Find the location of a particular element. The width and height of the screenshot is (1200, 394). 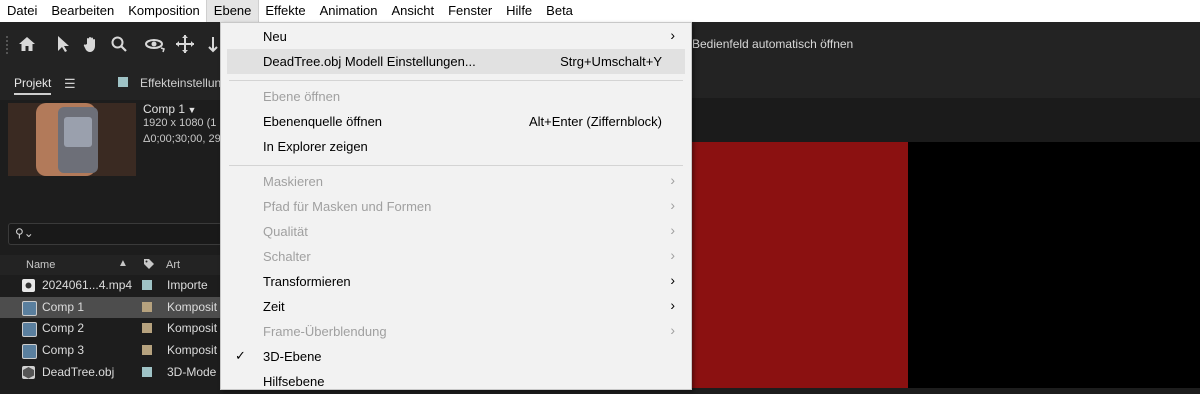

menu-bearbeiten: Bearbeiten is located at coordinates (82, 11).